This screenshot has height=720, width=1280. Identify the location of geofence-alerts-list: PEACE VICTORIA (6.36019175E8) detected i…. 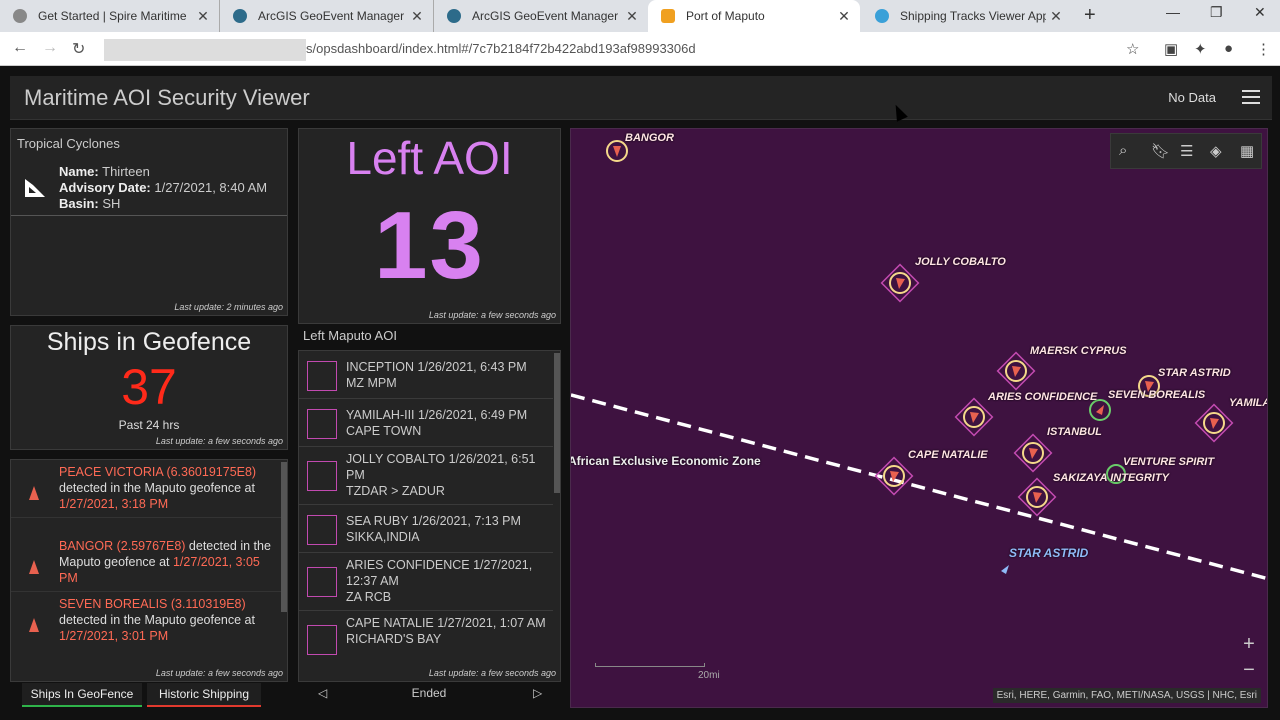
(149, 570).